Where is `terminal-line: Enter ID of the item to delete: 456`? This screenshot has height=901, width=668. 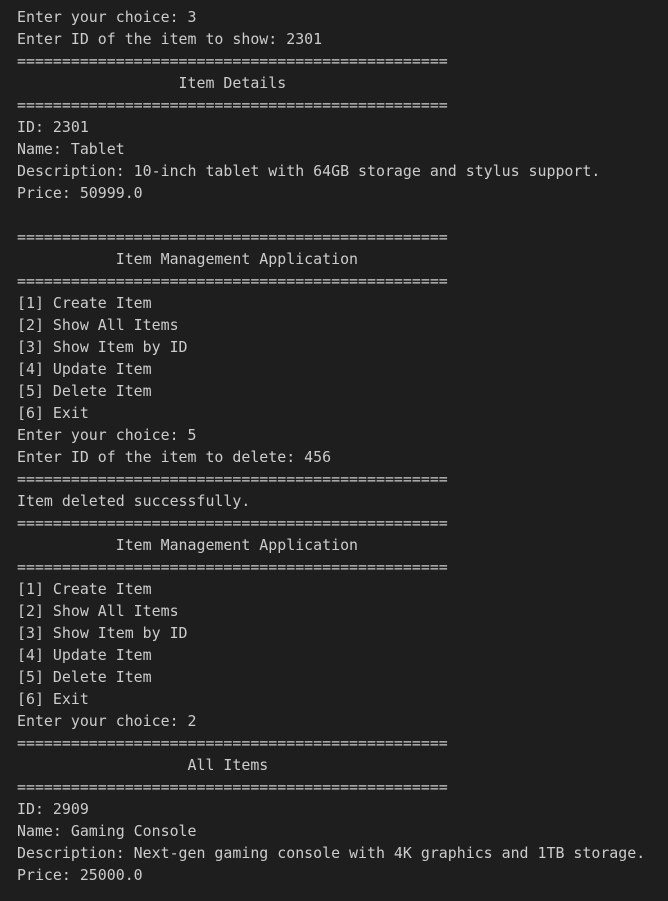 terminal-line: Enter ID of the item to delete: 456 is located at coordinates (174, 457).